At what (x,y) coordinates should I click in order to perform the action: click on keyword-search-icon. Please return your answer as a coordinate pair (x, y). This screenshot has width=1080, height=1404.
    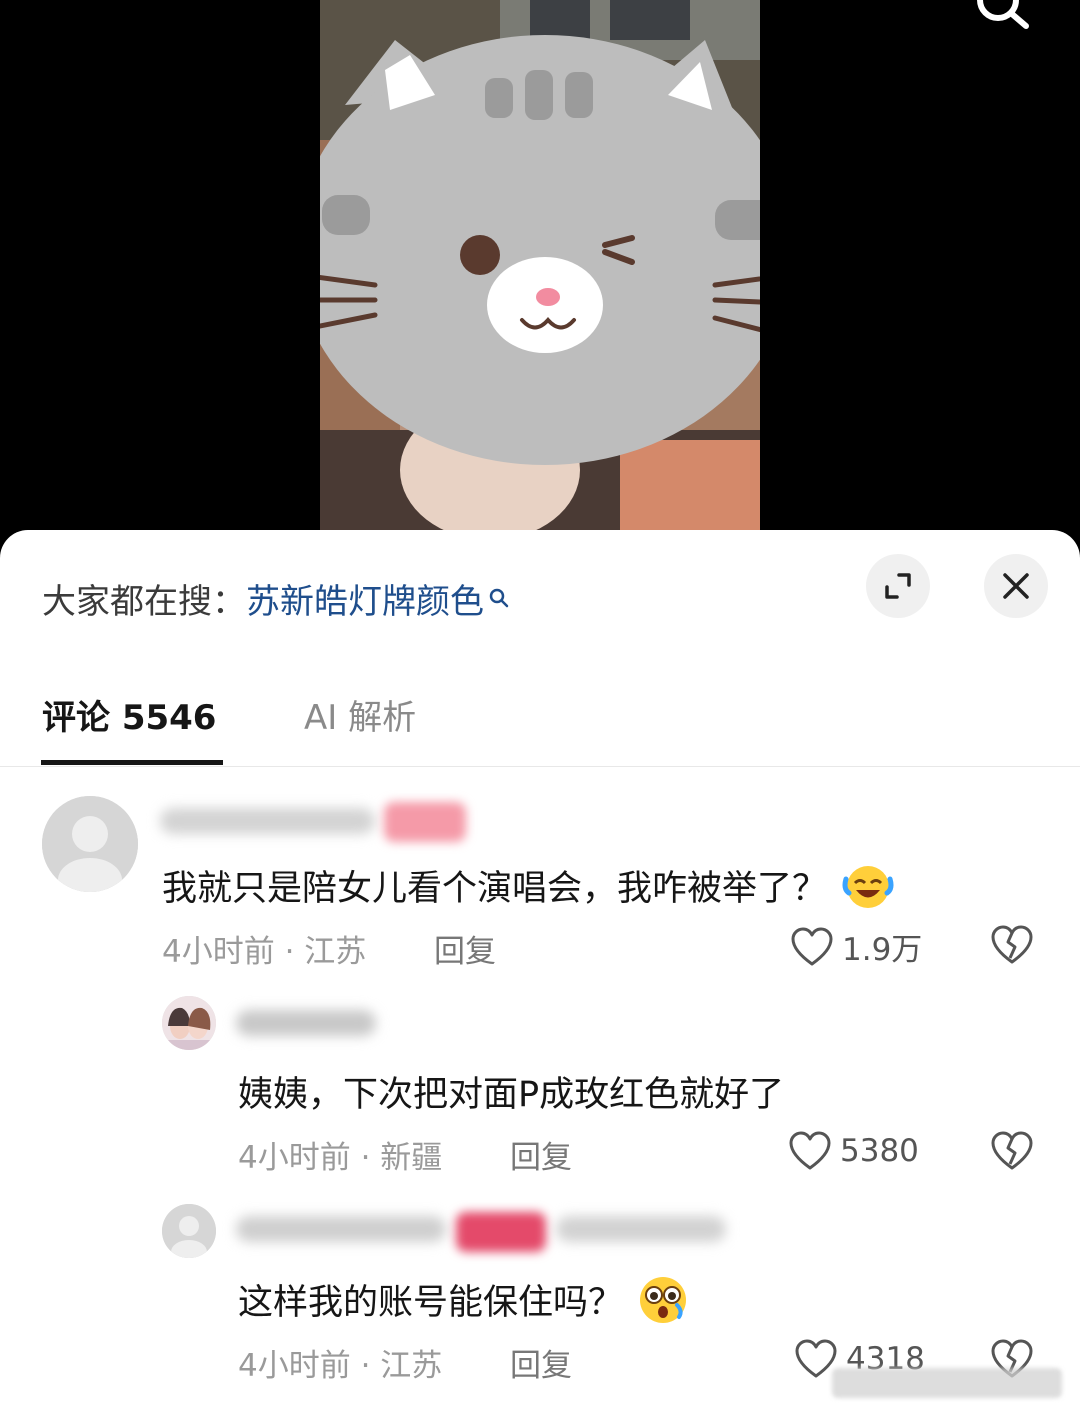
    Looking at the image, I should click on (499, 593).